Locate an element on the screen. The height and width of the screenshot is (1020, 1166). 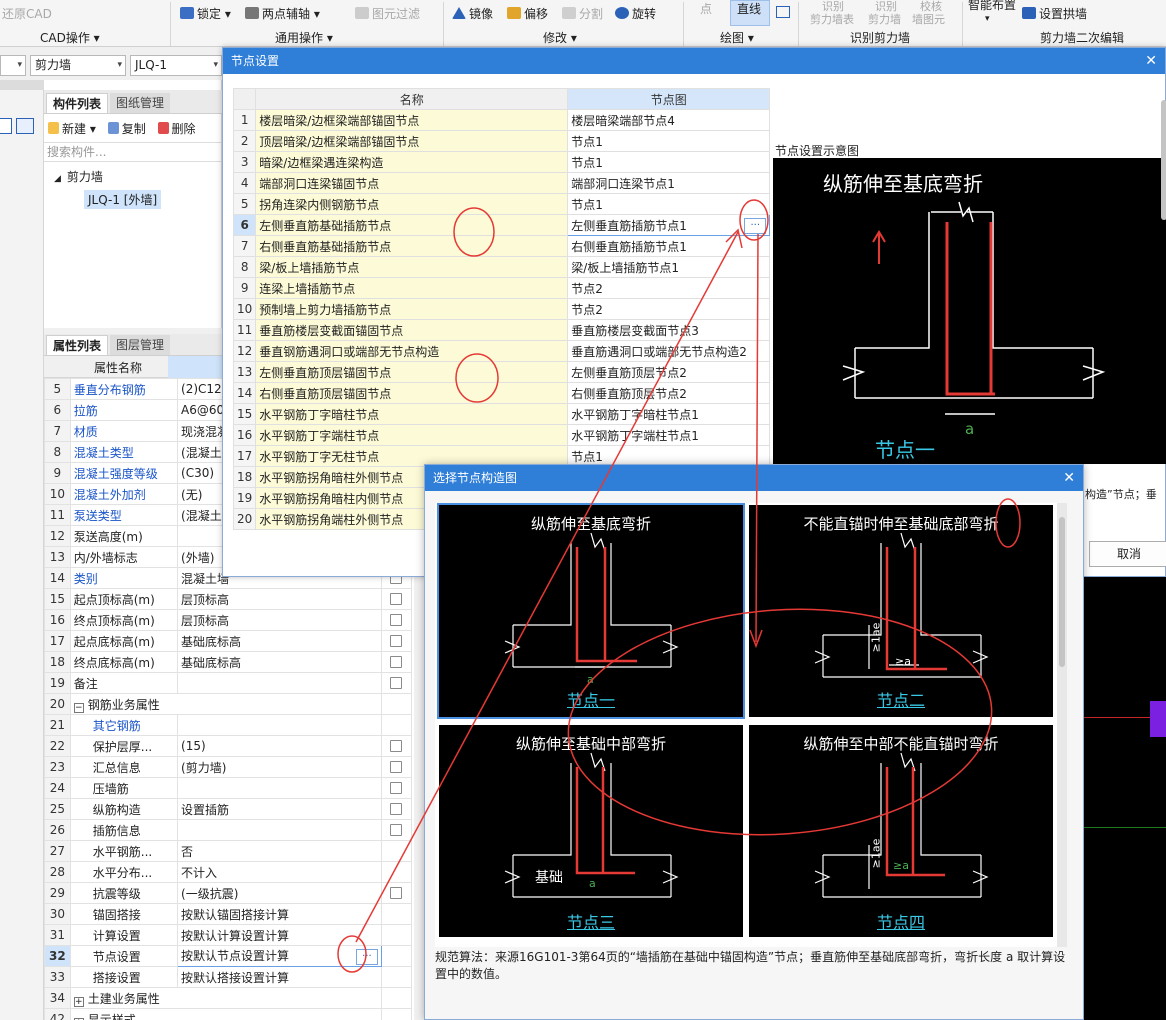
property-row: 22 保护层厚... (15) is located at coordinates (228, 746).